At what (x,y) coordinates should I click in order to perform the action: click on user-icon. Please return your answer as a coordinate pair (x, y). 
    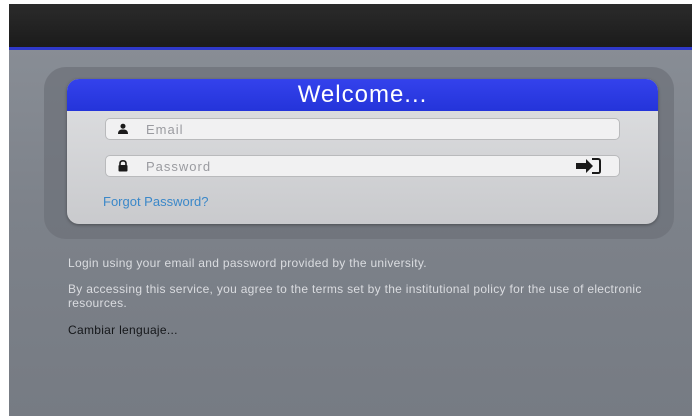
    Looking at the image, I should click on (123, 129).